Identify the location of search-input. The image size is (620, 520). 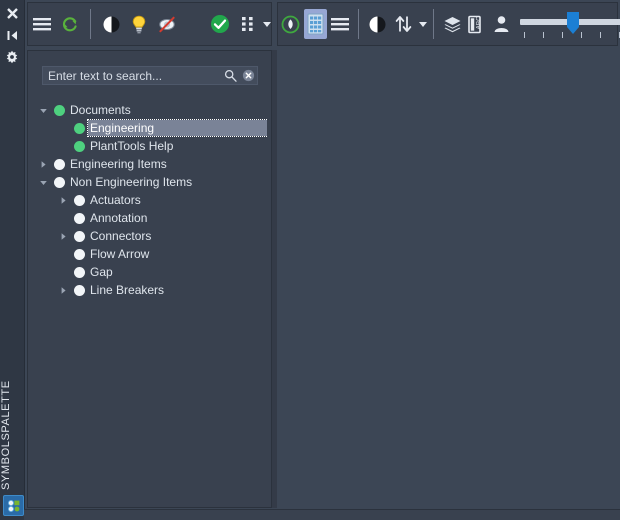
(132, 75).